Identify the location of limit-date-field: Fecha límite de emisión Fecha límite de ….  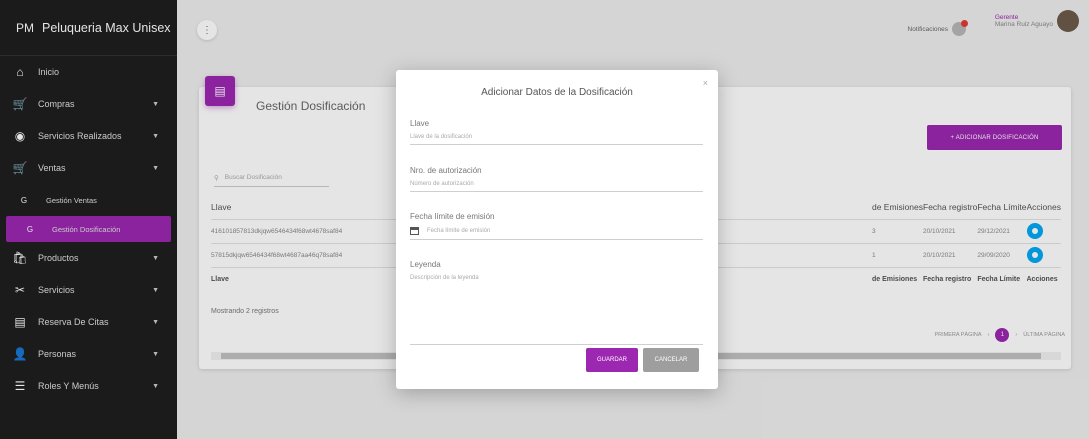
(556, 226).